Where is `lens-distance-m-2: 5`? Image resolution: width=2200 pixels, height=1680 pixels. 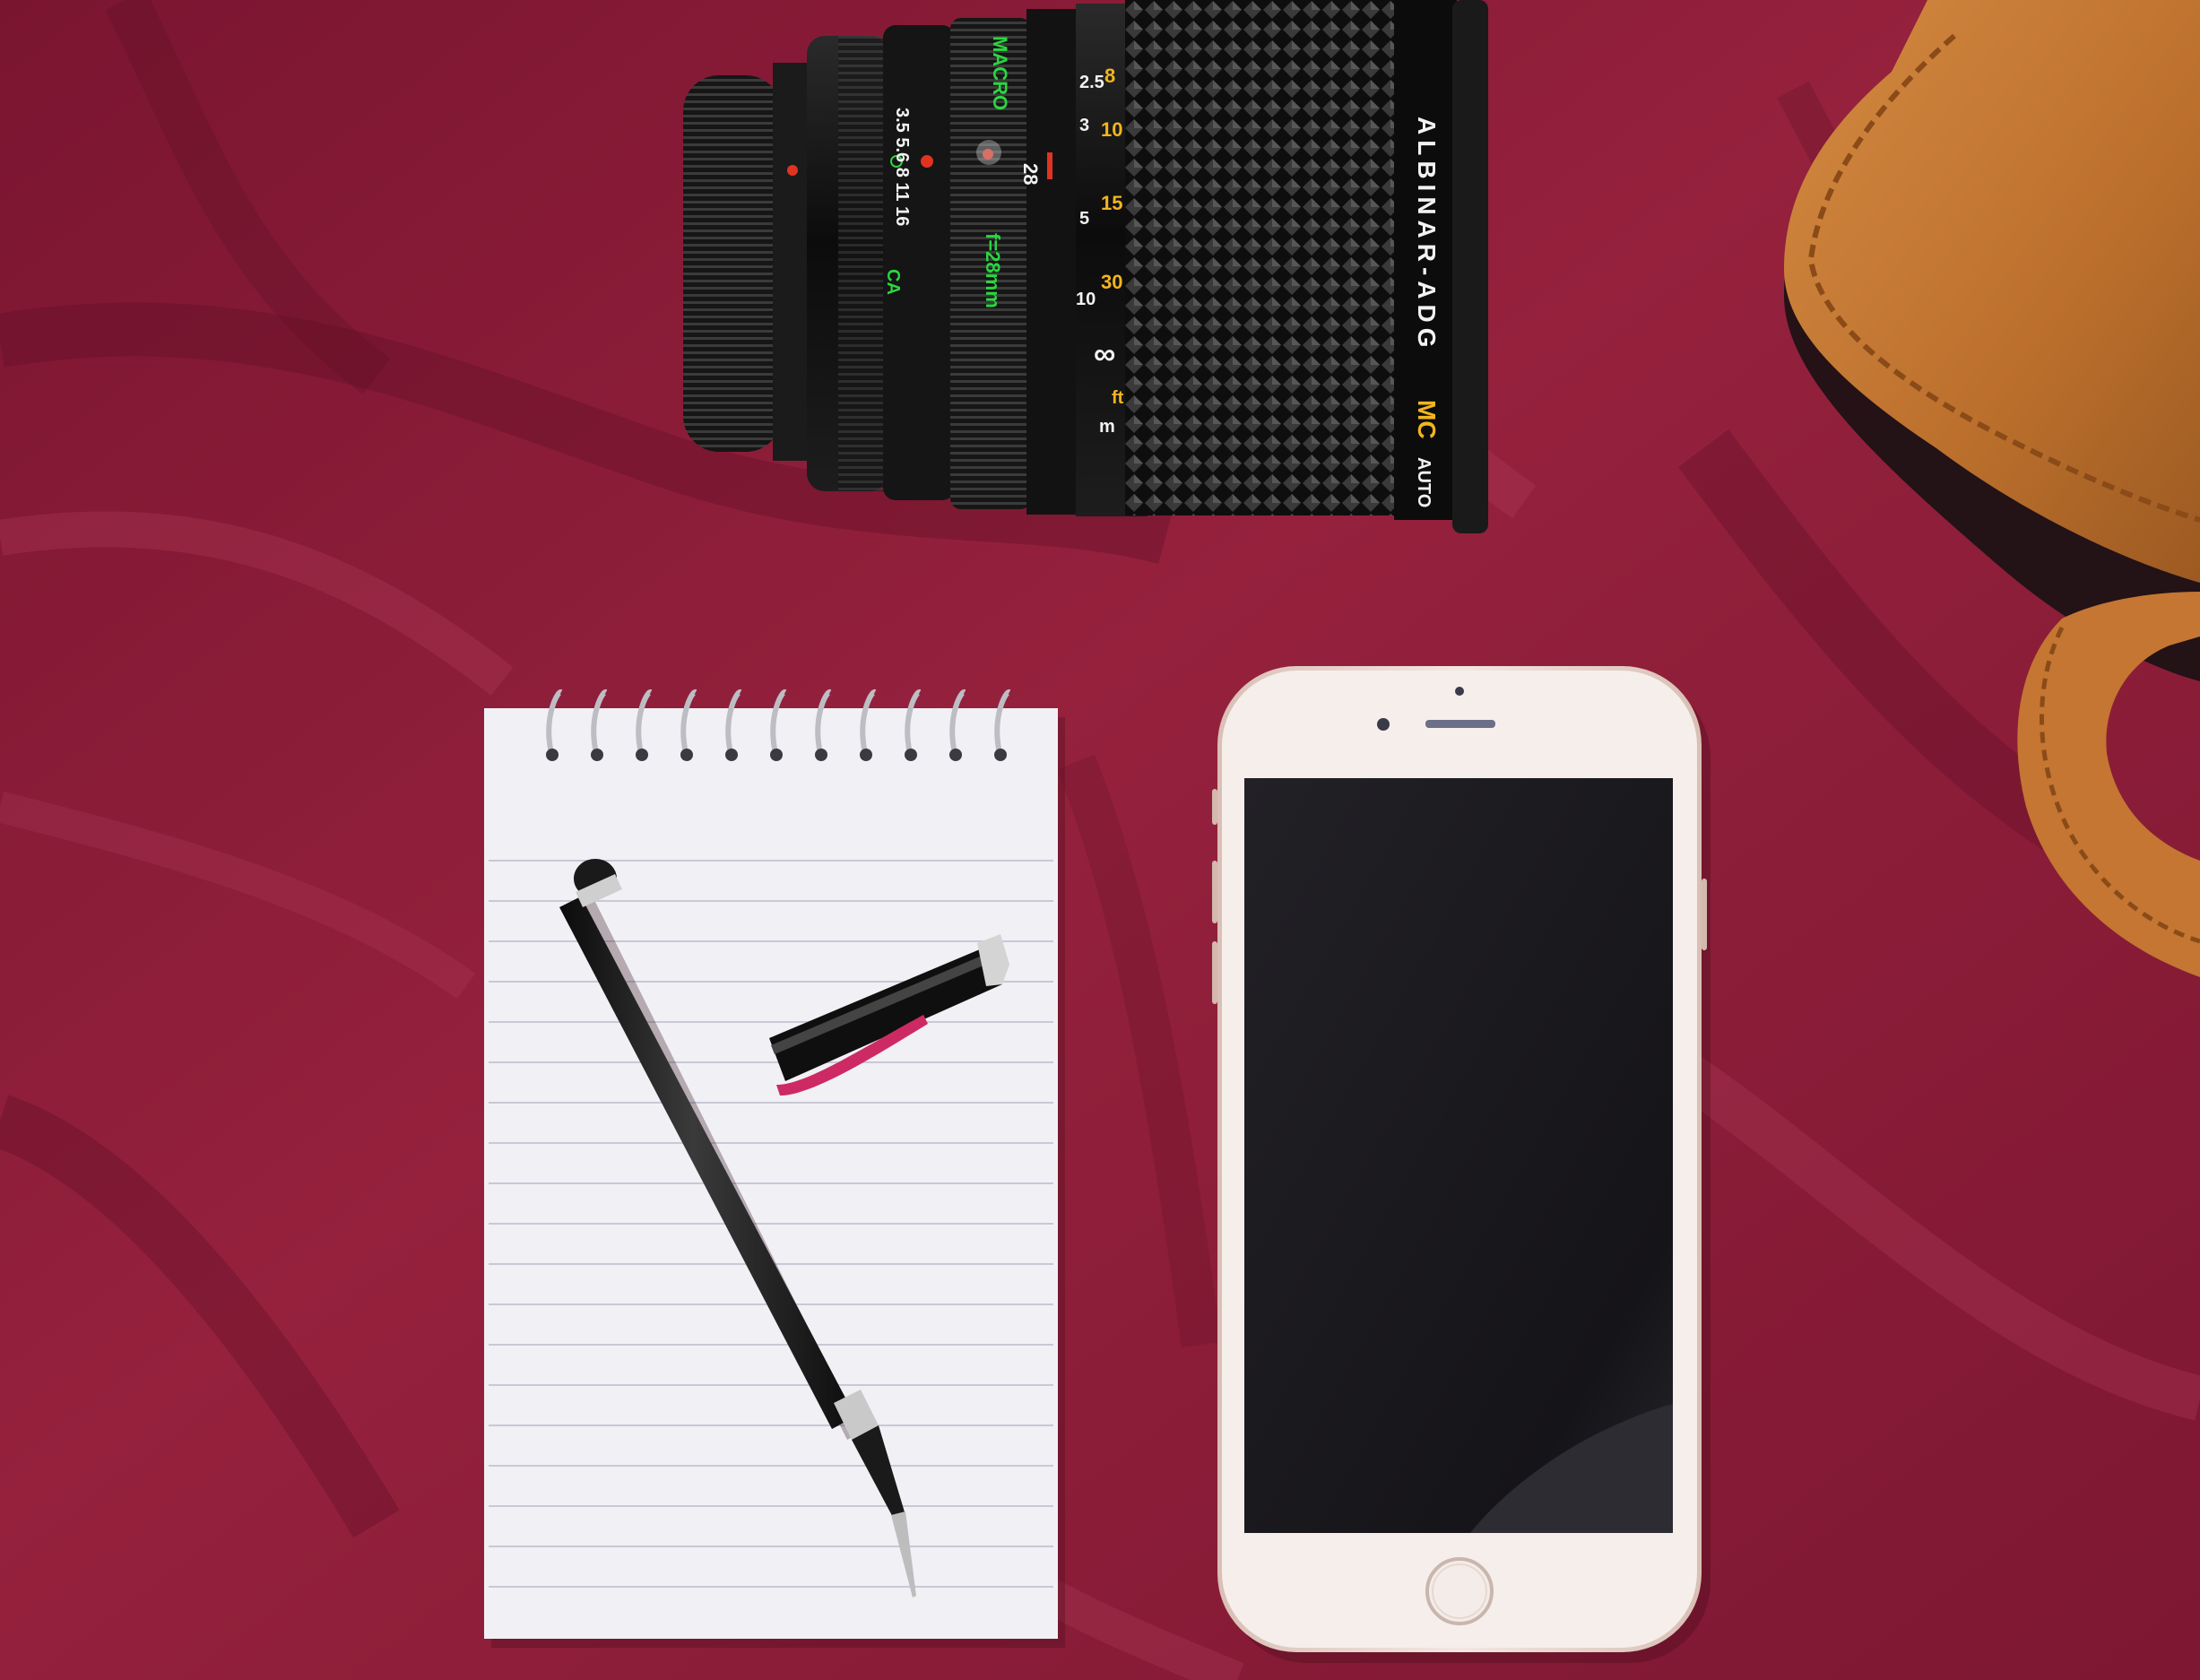 lens-distance-m-2: 5 is located at coordinates (1084, 219).